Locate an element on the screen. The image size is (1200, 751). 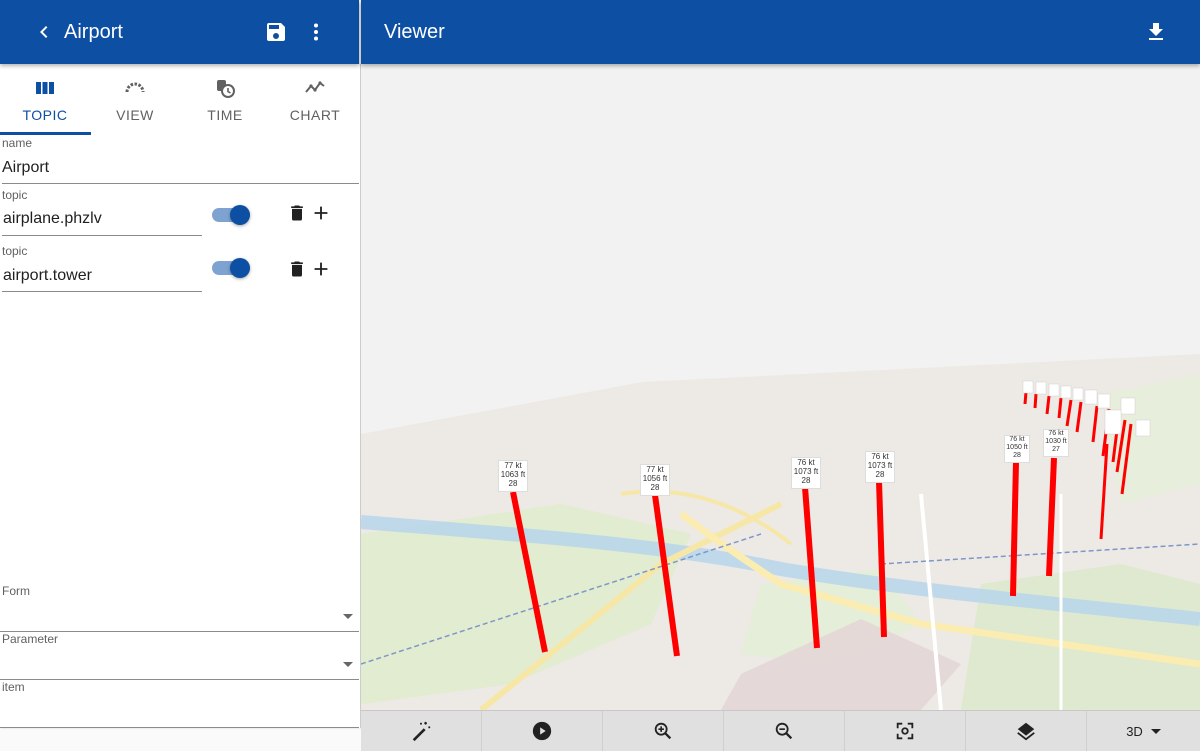
time-history-icon is located at coordinates (226, 89).